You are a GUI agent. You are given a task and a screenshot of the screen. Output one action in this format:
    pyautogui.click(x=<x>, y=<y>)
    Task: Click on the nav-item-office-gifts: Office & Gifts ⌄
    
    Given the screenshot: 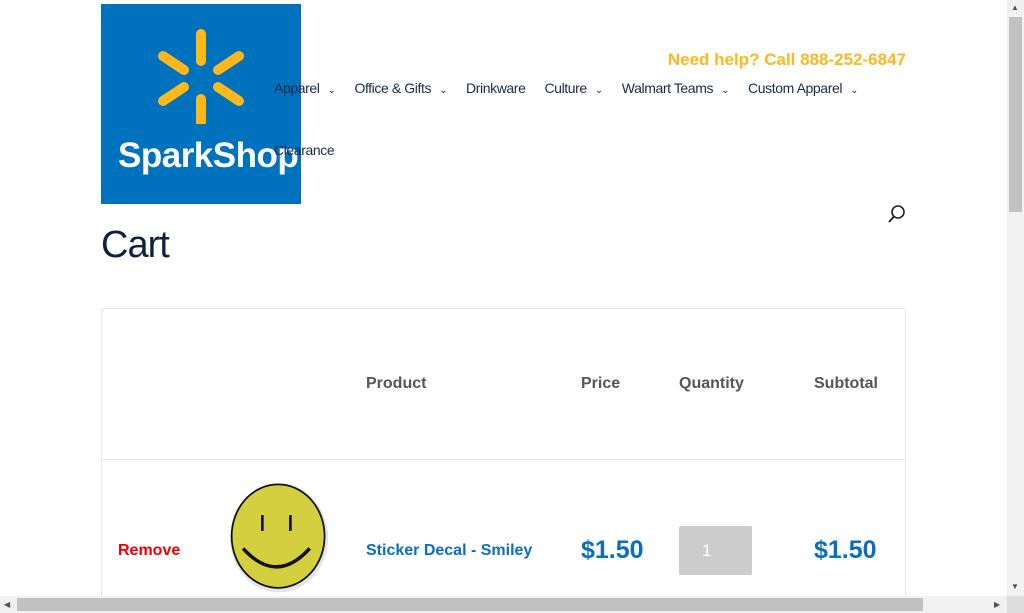 What is the action you would take?
    pyautogui.click(x=400, y=88)
    